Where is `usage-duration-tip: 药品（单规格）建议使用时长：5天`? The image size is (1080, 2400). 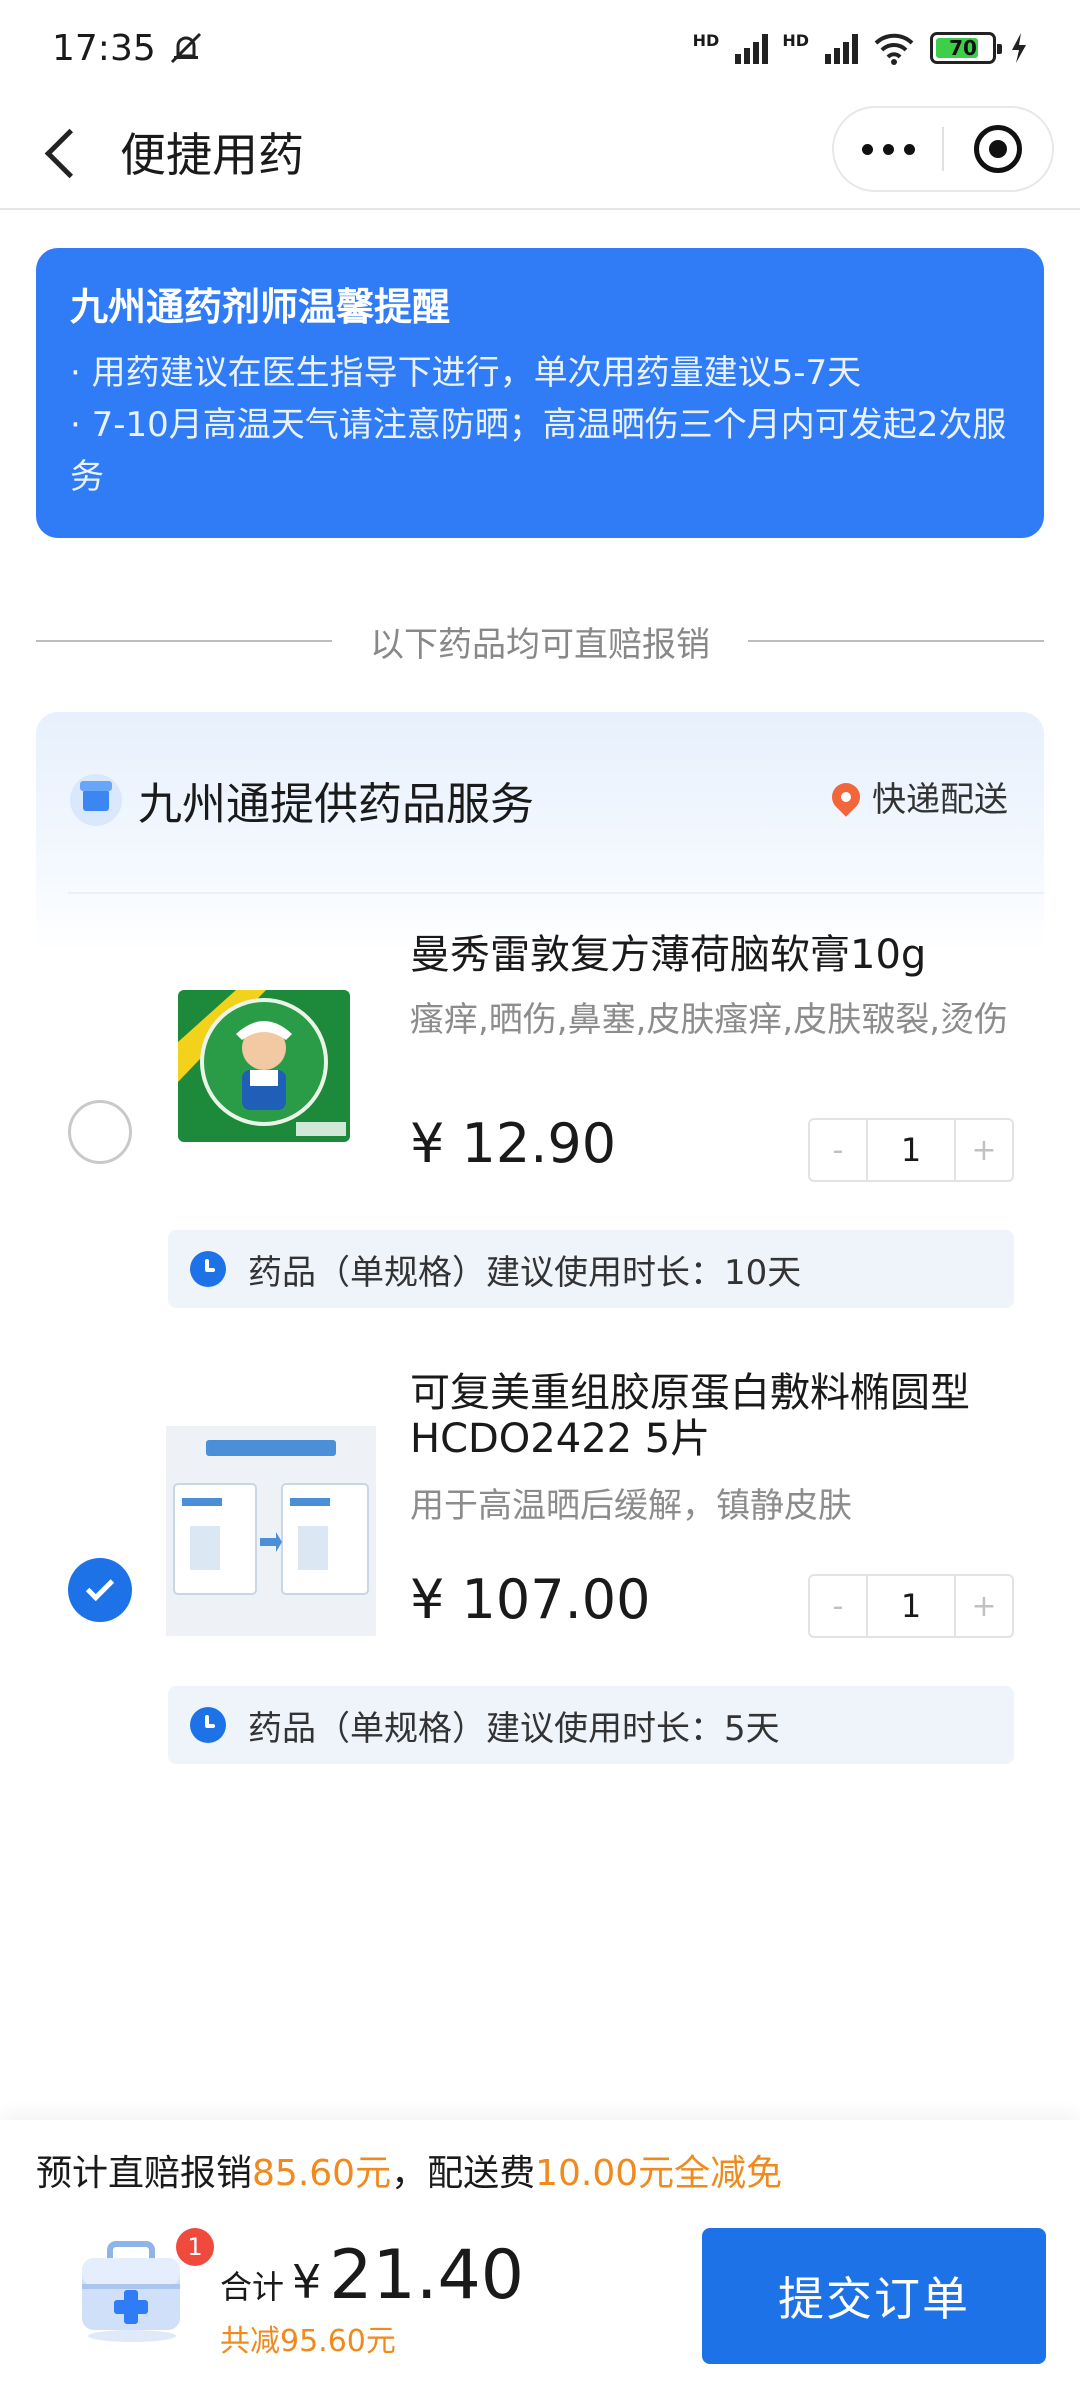
usage-duration-tip: 药品（单规格）建议使用时长：5天 is located at coordinates (591, 1725).